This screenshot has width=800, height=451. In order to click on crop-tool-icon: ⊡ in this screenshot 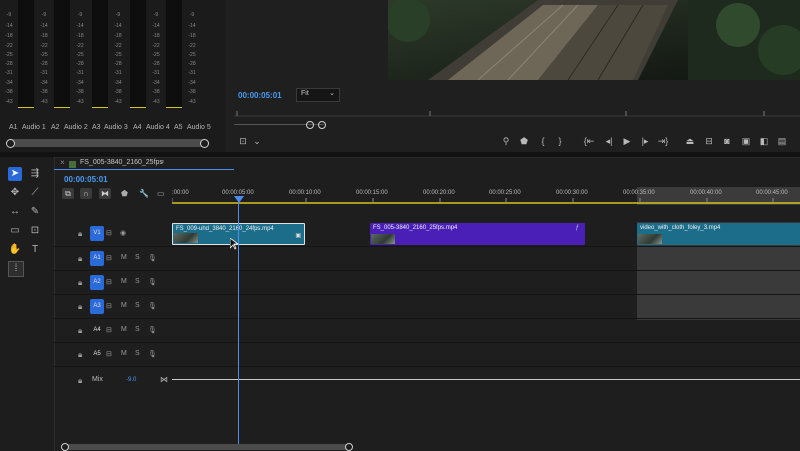, I will do `click(35, 231)`.